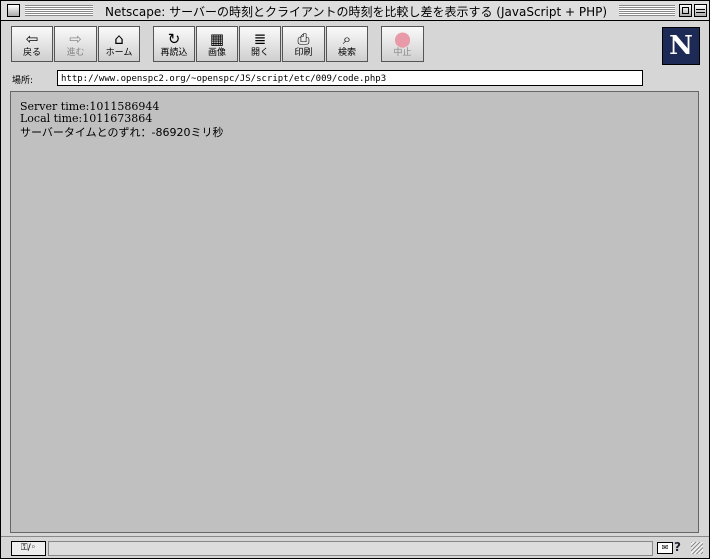 The width and height of the screenshot is (710, 559). What do you see at coordinates (681, 46) in the screenshot?
I see `netscape-logo: N` at bounding box center [681, 46].